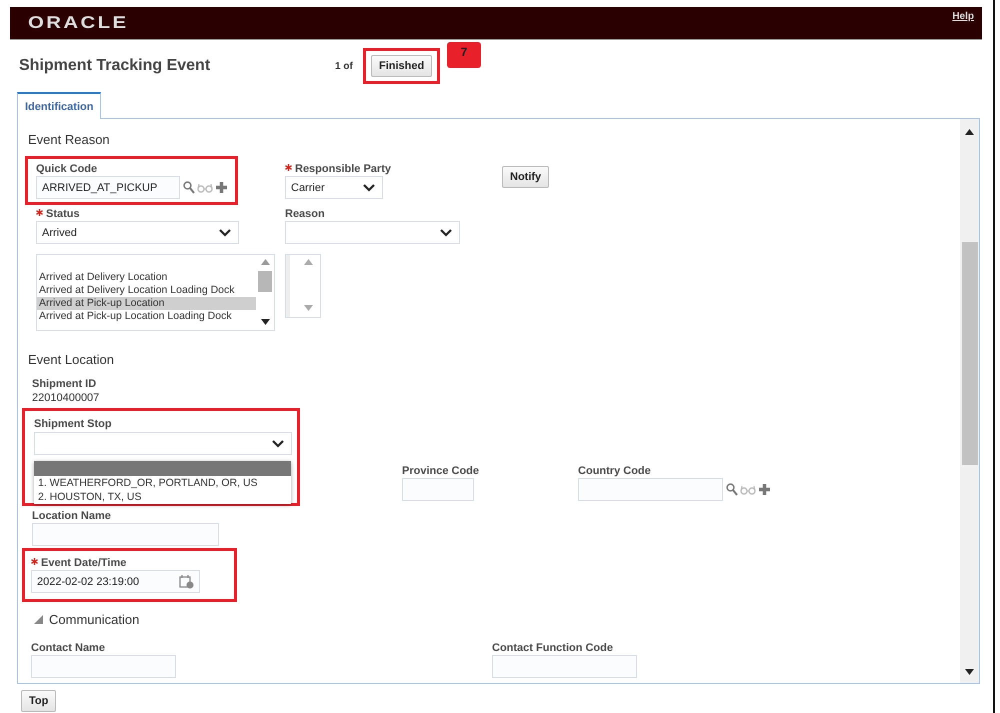  What do you see at coordinates (969, 132) in the screenshot?
I see `scroll-up-icon` at bounding box center [969, 132].